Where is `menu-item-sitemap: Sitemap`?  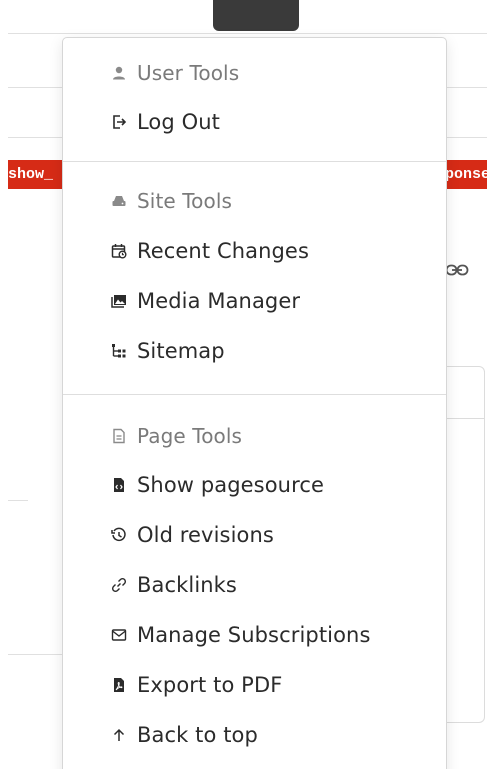 menu-item-sitemap: Sitemap is located at coordinates (254, 351).